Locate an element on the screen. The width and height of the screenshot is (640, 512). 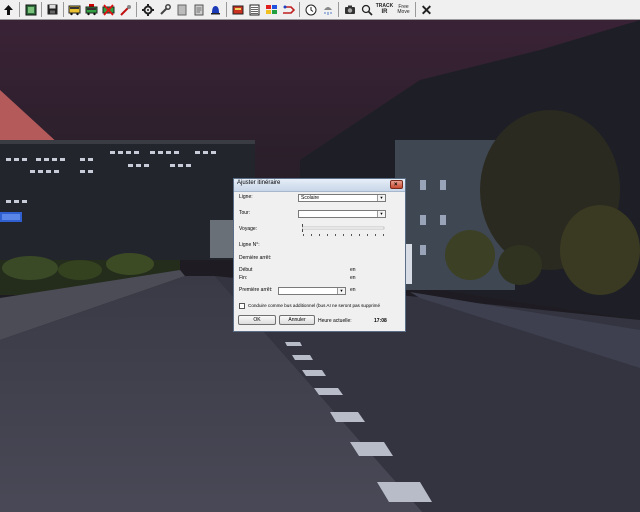
heure-label: Heure actuelle: is located at coordinates (335, 321).